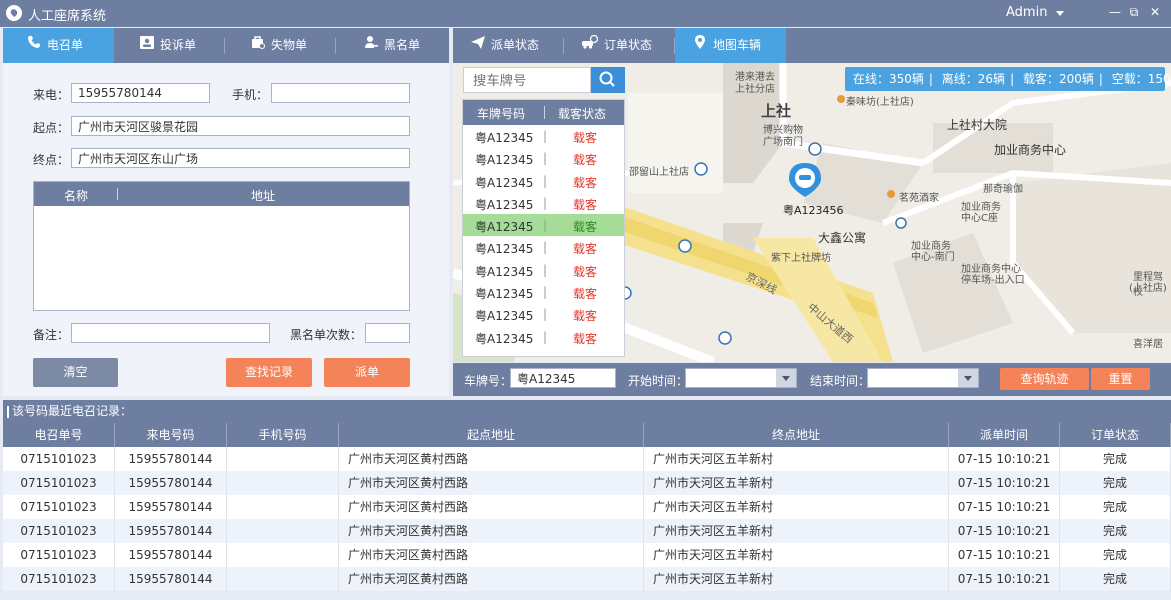 This screenshot has width=1171, height=600. I want to click on car-marker-label: 粤A123456, so click(813, 210).